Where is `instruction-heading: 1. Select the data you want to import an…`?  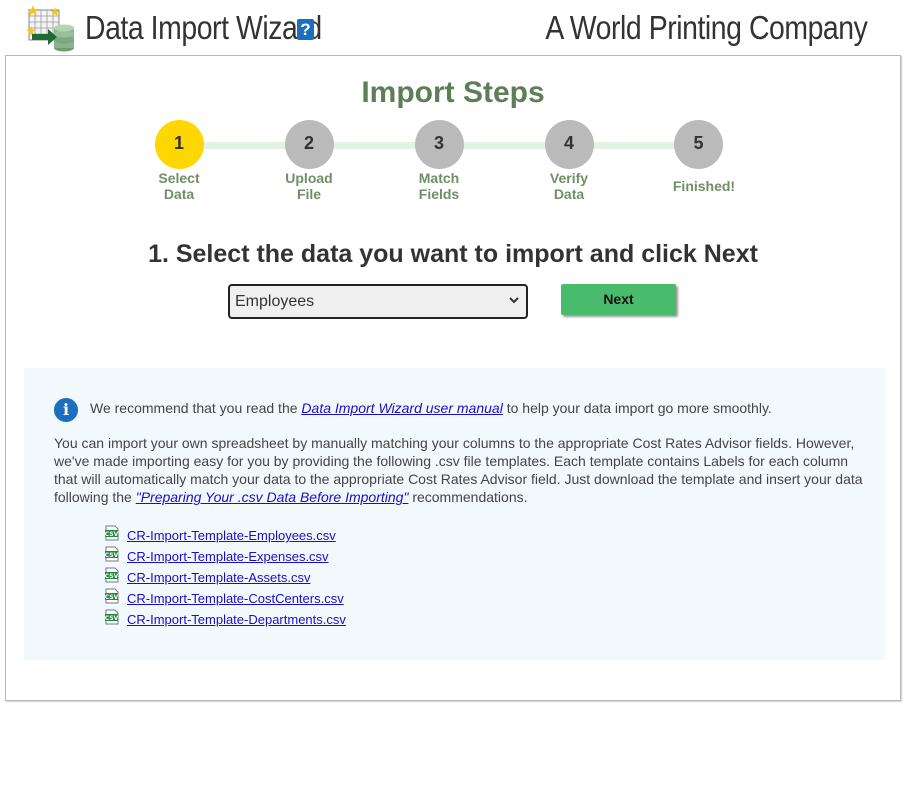
instruction-heading: 1. Select the data you want to import an… is located at coordinates (453, 254).